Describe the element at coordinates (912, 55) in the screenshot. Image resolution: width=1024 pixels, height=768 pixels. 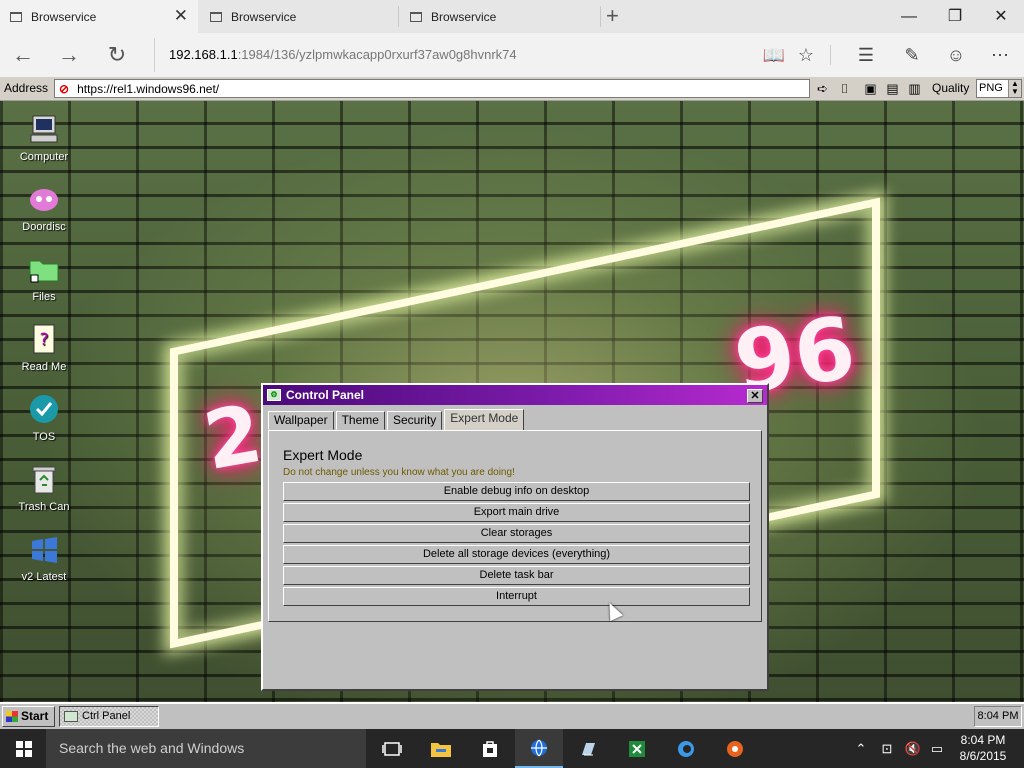
I see `web-note-icon: ✎` at that location.